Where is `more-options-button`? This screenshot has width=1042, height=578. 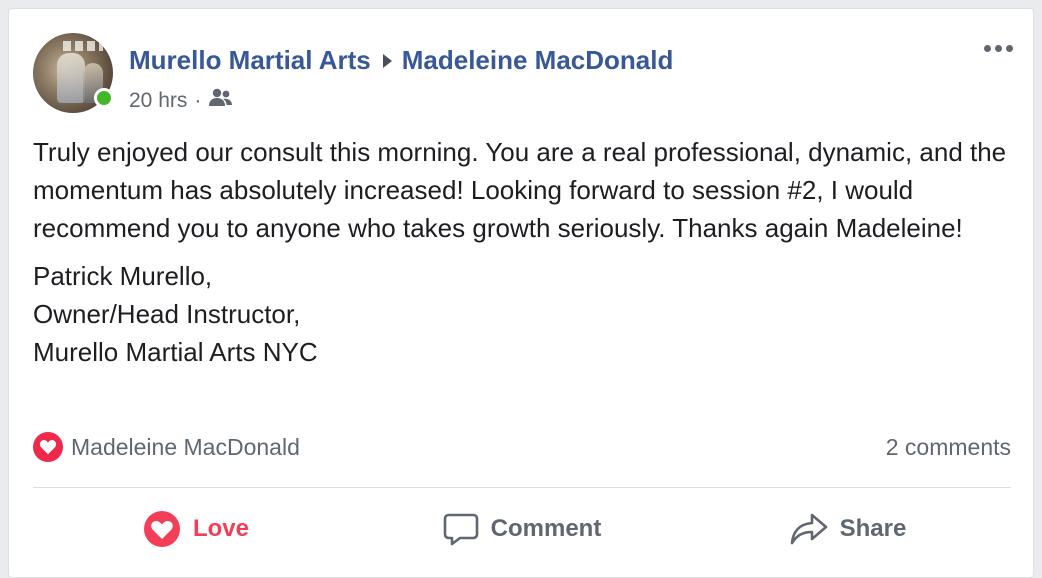 more-options-button is located at coordinates (998, 48).